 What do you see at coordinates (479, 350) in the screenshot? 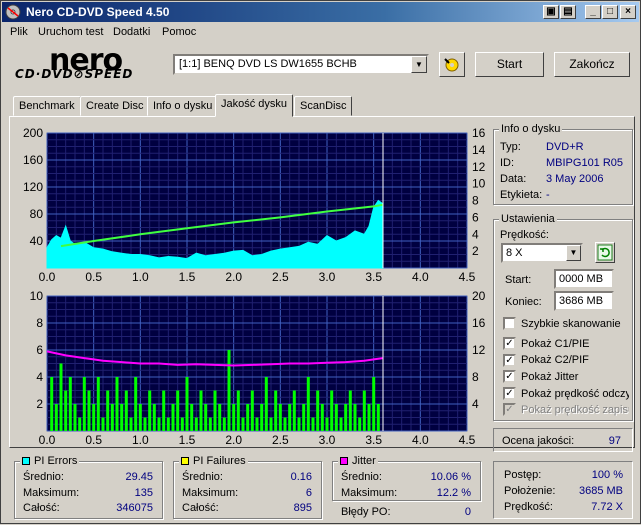
I see `chart2-y-right-tick-label: 12` at bounding box center [479, 350].